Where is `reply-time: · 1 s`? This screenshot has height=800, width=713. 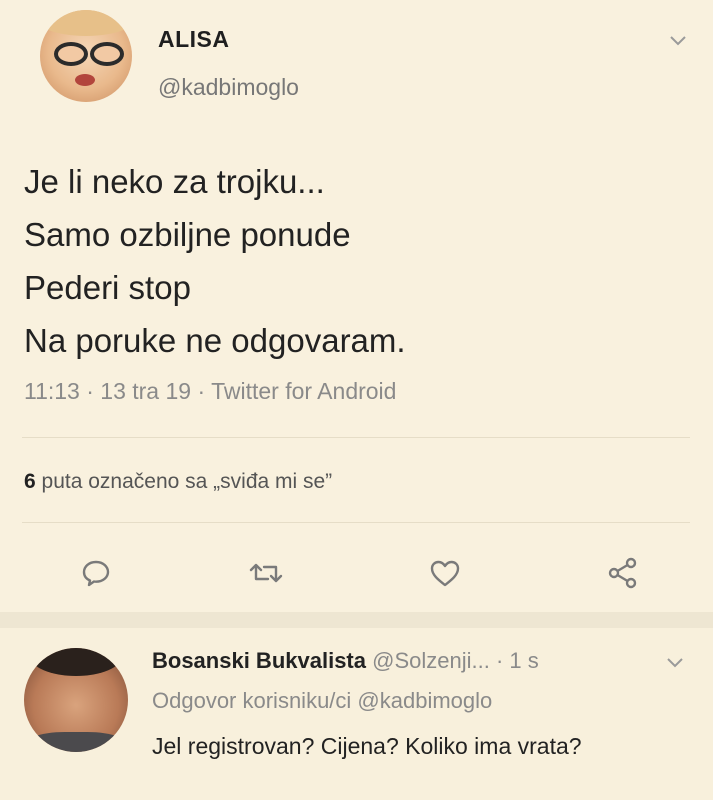
reply-time: · 1 s is located at coordinates (517, 660).